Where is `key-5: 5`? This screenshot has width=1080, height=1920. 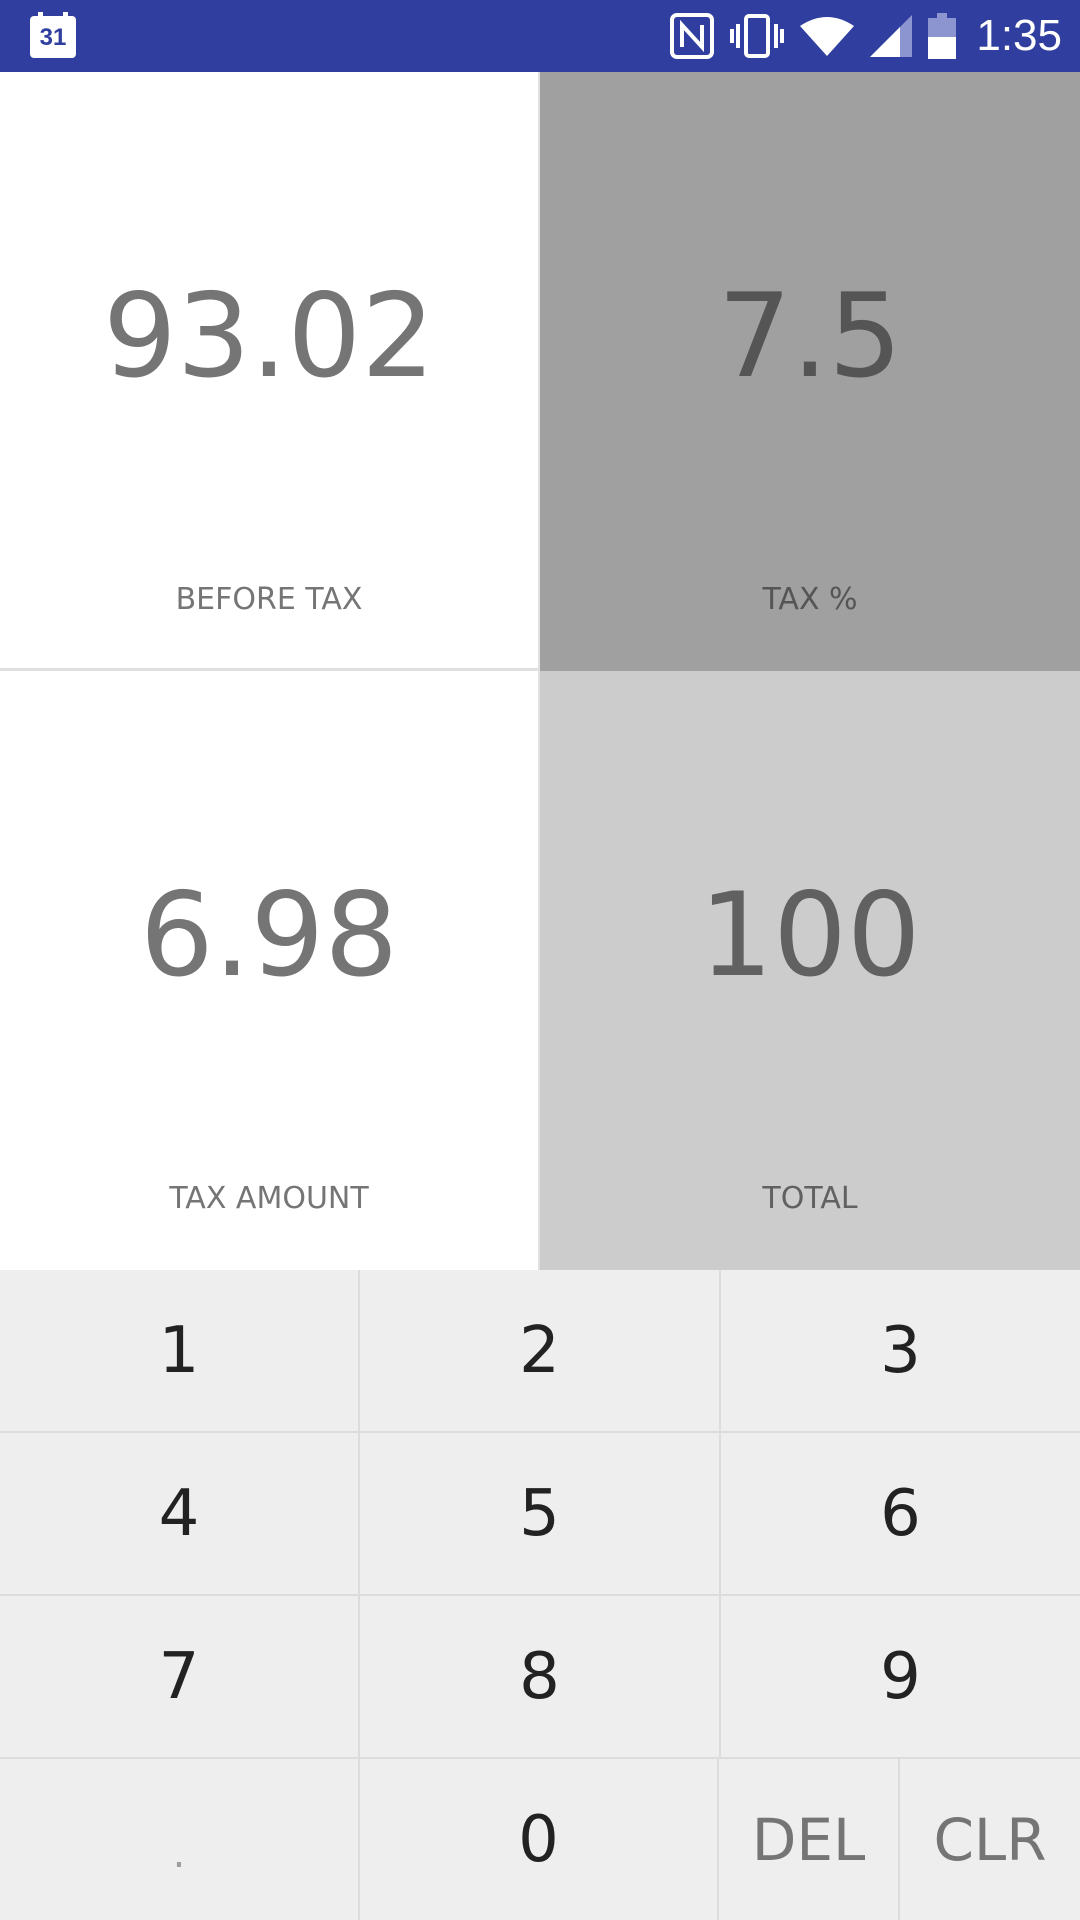
key-5: 5 is located at coordinates (540, 1514).